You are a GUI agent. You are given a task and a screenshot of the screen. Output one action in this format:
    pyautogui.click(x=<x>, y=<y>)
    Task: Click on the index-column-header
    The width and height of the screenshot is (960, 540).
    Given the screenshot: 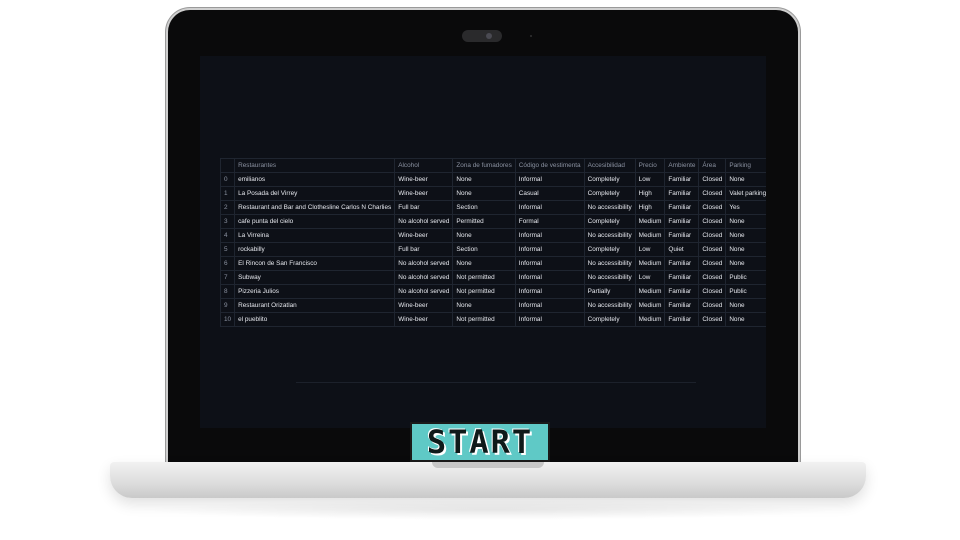 What is the action you would take?
    pyautogui.click(x=227, y=165)
    